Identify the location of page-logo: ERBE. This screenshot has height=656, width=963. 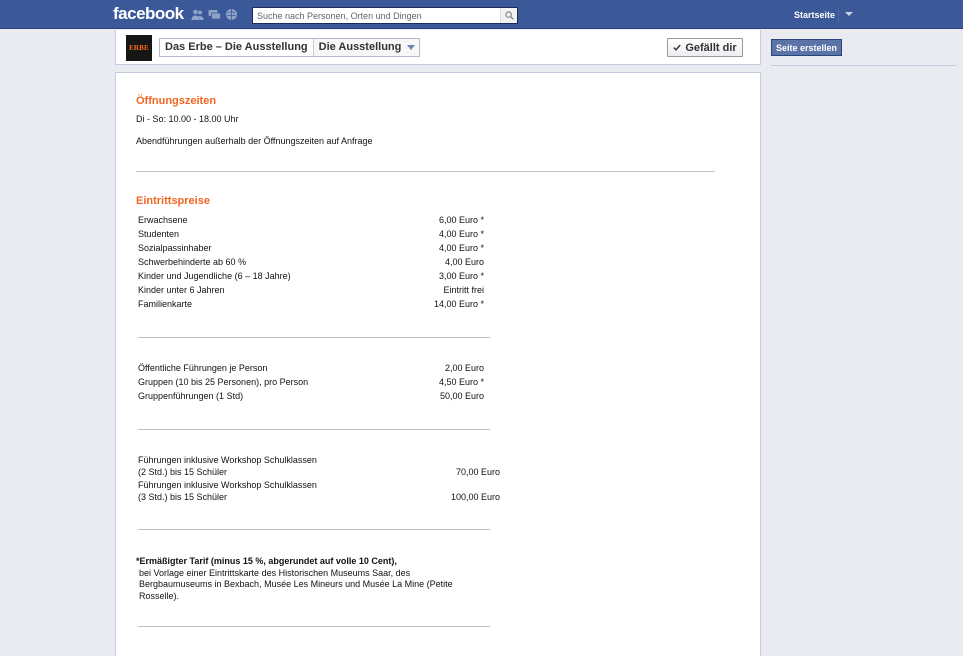
(139, 48).